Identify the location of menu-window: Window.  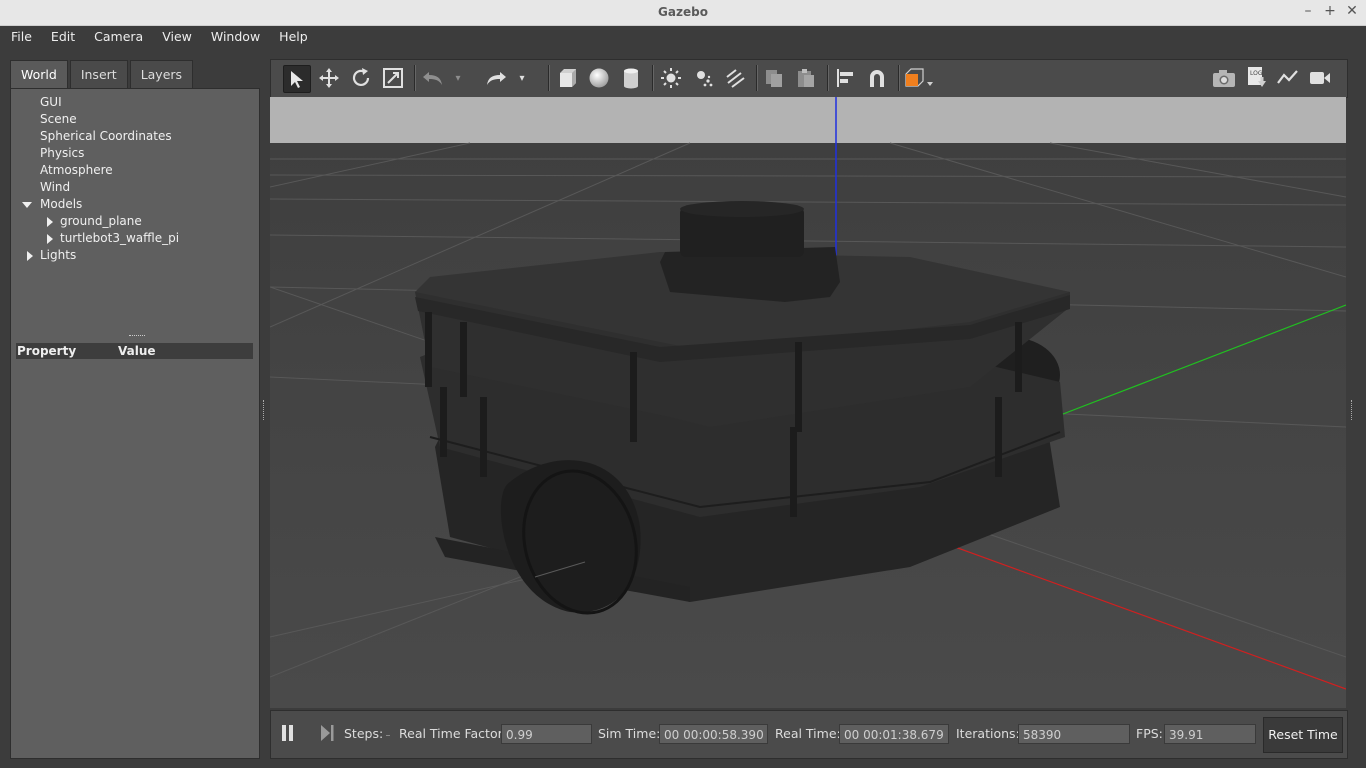
(234, 37).